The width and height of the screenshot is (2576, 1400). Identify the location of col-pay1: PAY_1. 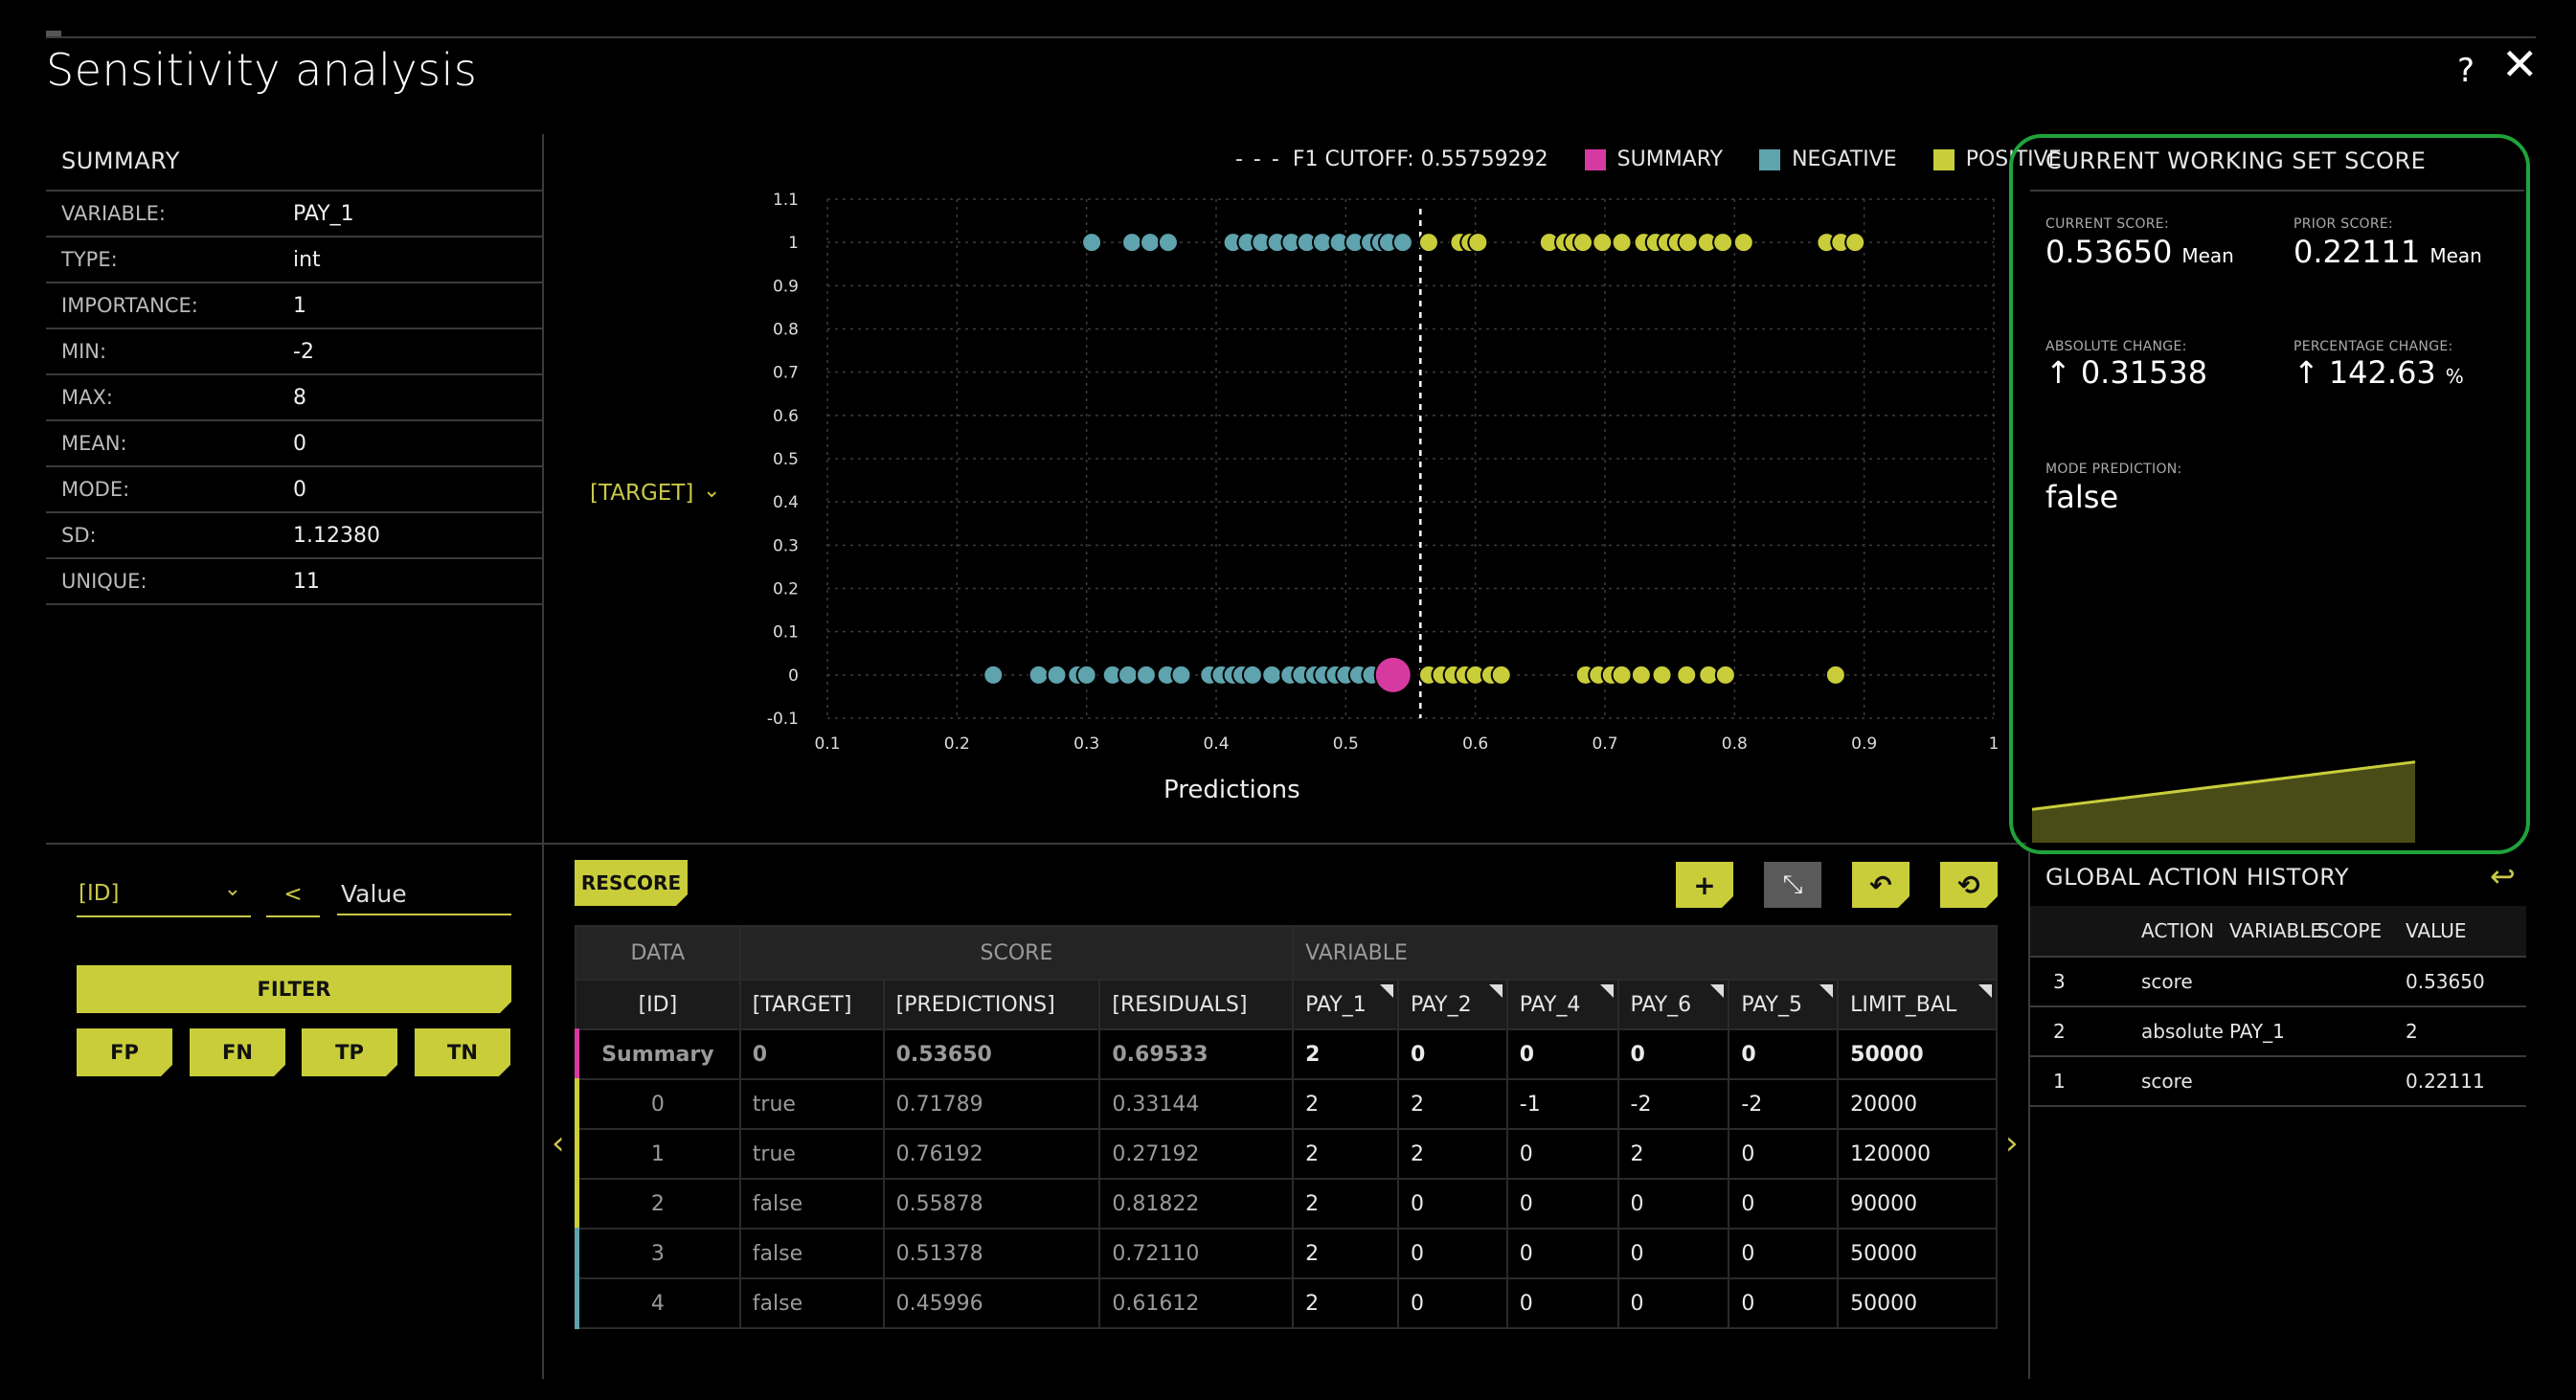
(1345, 1004).